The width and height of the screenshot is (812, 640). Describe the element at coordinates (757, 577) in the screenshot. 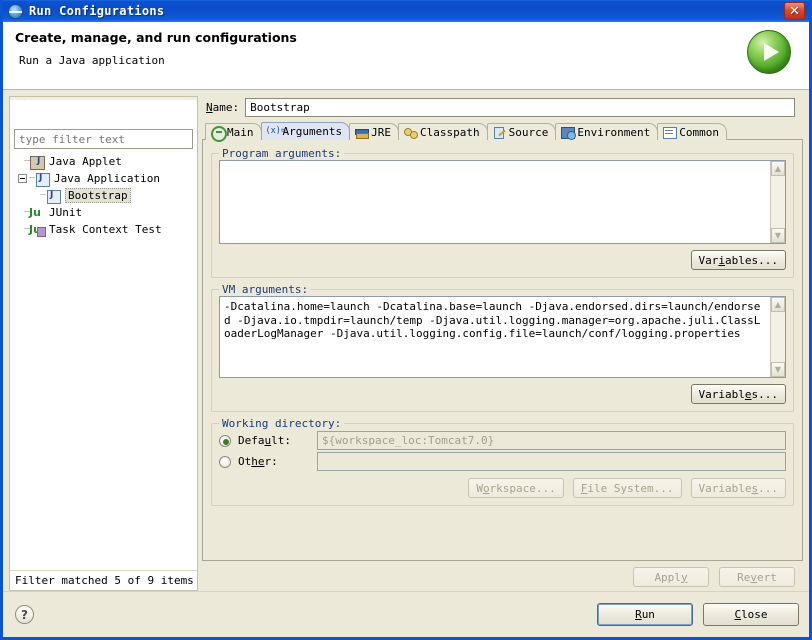

I see `revert-button: Re v ert` at that location.